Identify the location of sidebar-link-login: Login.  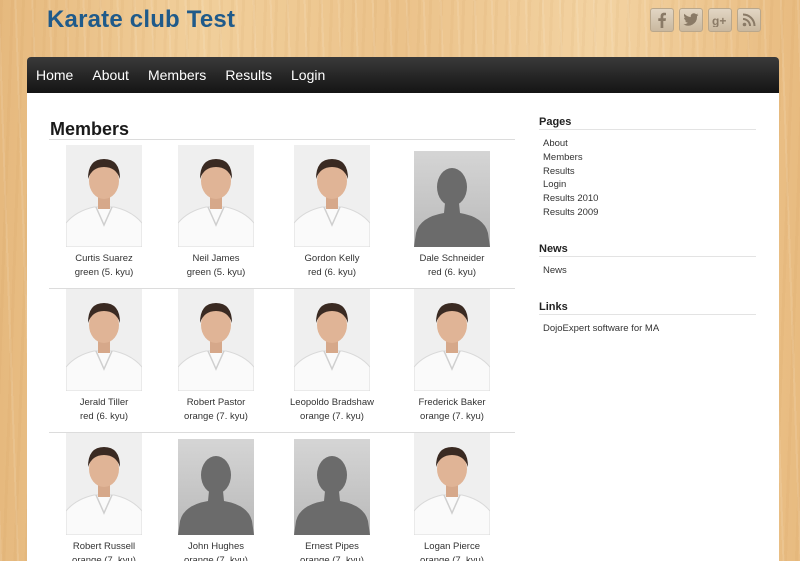
(570, 185).